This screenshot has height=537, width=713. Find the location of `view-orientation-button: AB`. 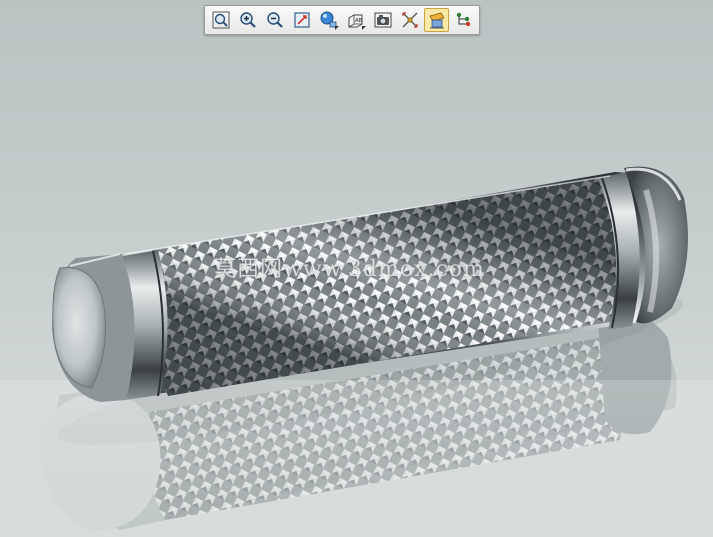

view-orientation-button: AB is located at coordinates (355, 20).